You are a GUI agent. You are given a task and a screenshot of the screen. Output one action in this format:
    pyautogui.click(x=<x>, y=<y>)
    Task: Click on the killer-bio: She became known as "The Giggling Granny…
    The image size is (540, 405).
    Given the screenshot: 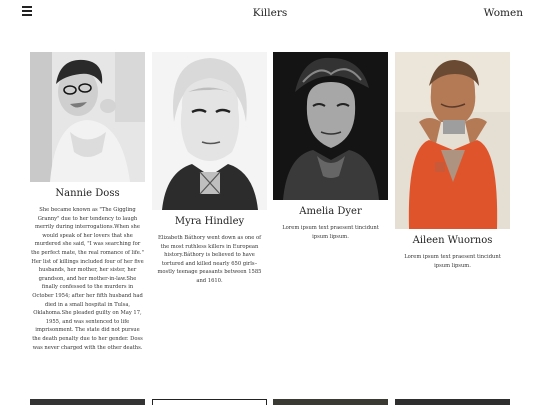 What is the action you would take?
    pyautogui.click(x=87, y=279)
    